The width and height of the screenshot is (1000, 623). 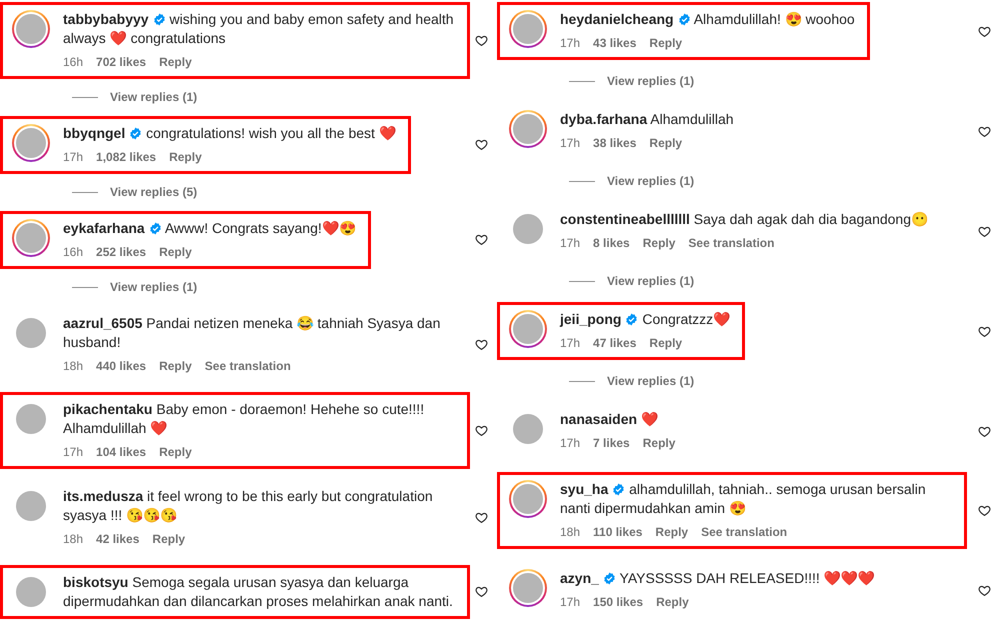 I want to click on comment-text: biskotsyu Semoga segala urusan syasya dan keluarga dipermudahkan dan dilancarkan proses melahirkan anak nanti., so click(x=258, y=591).